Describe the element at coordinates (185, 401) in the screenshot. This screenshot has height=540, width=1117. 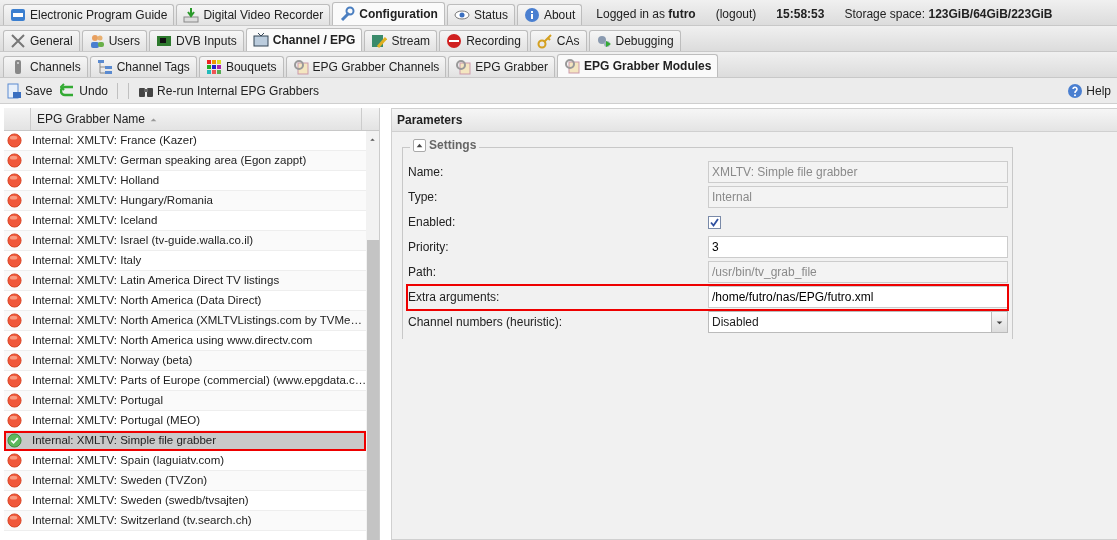
I see `grid-row: Internal: XMLTV: Portugal` at that location.